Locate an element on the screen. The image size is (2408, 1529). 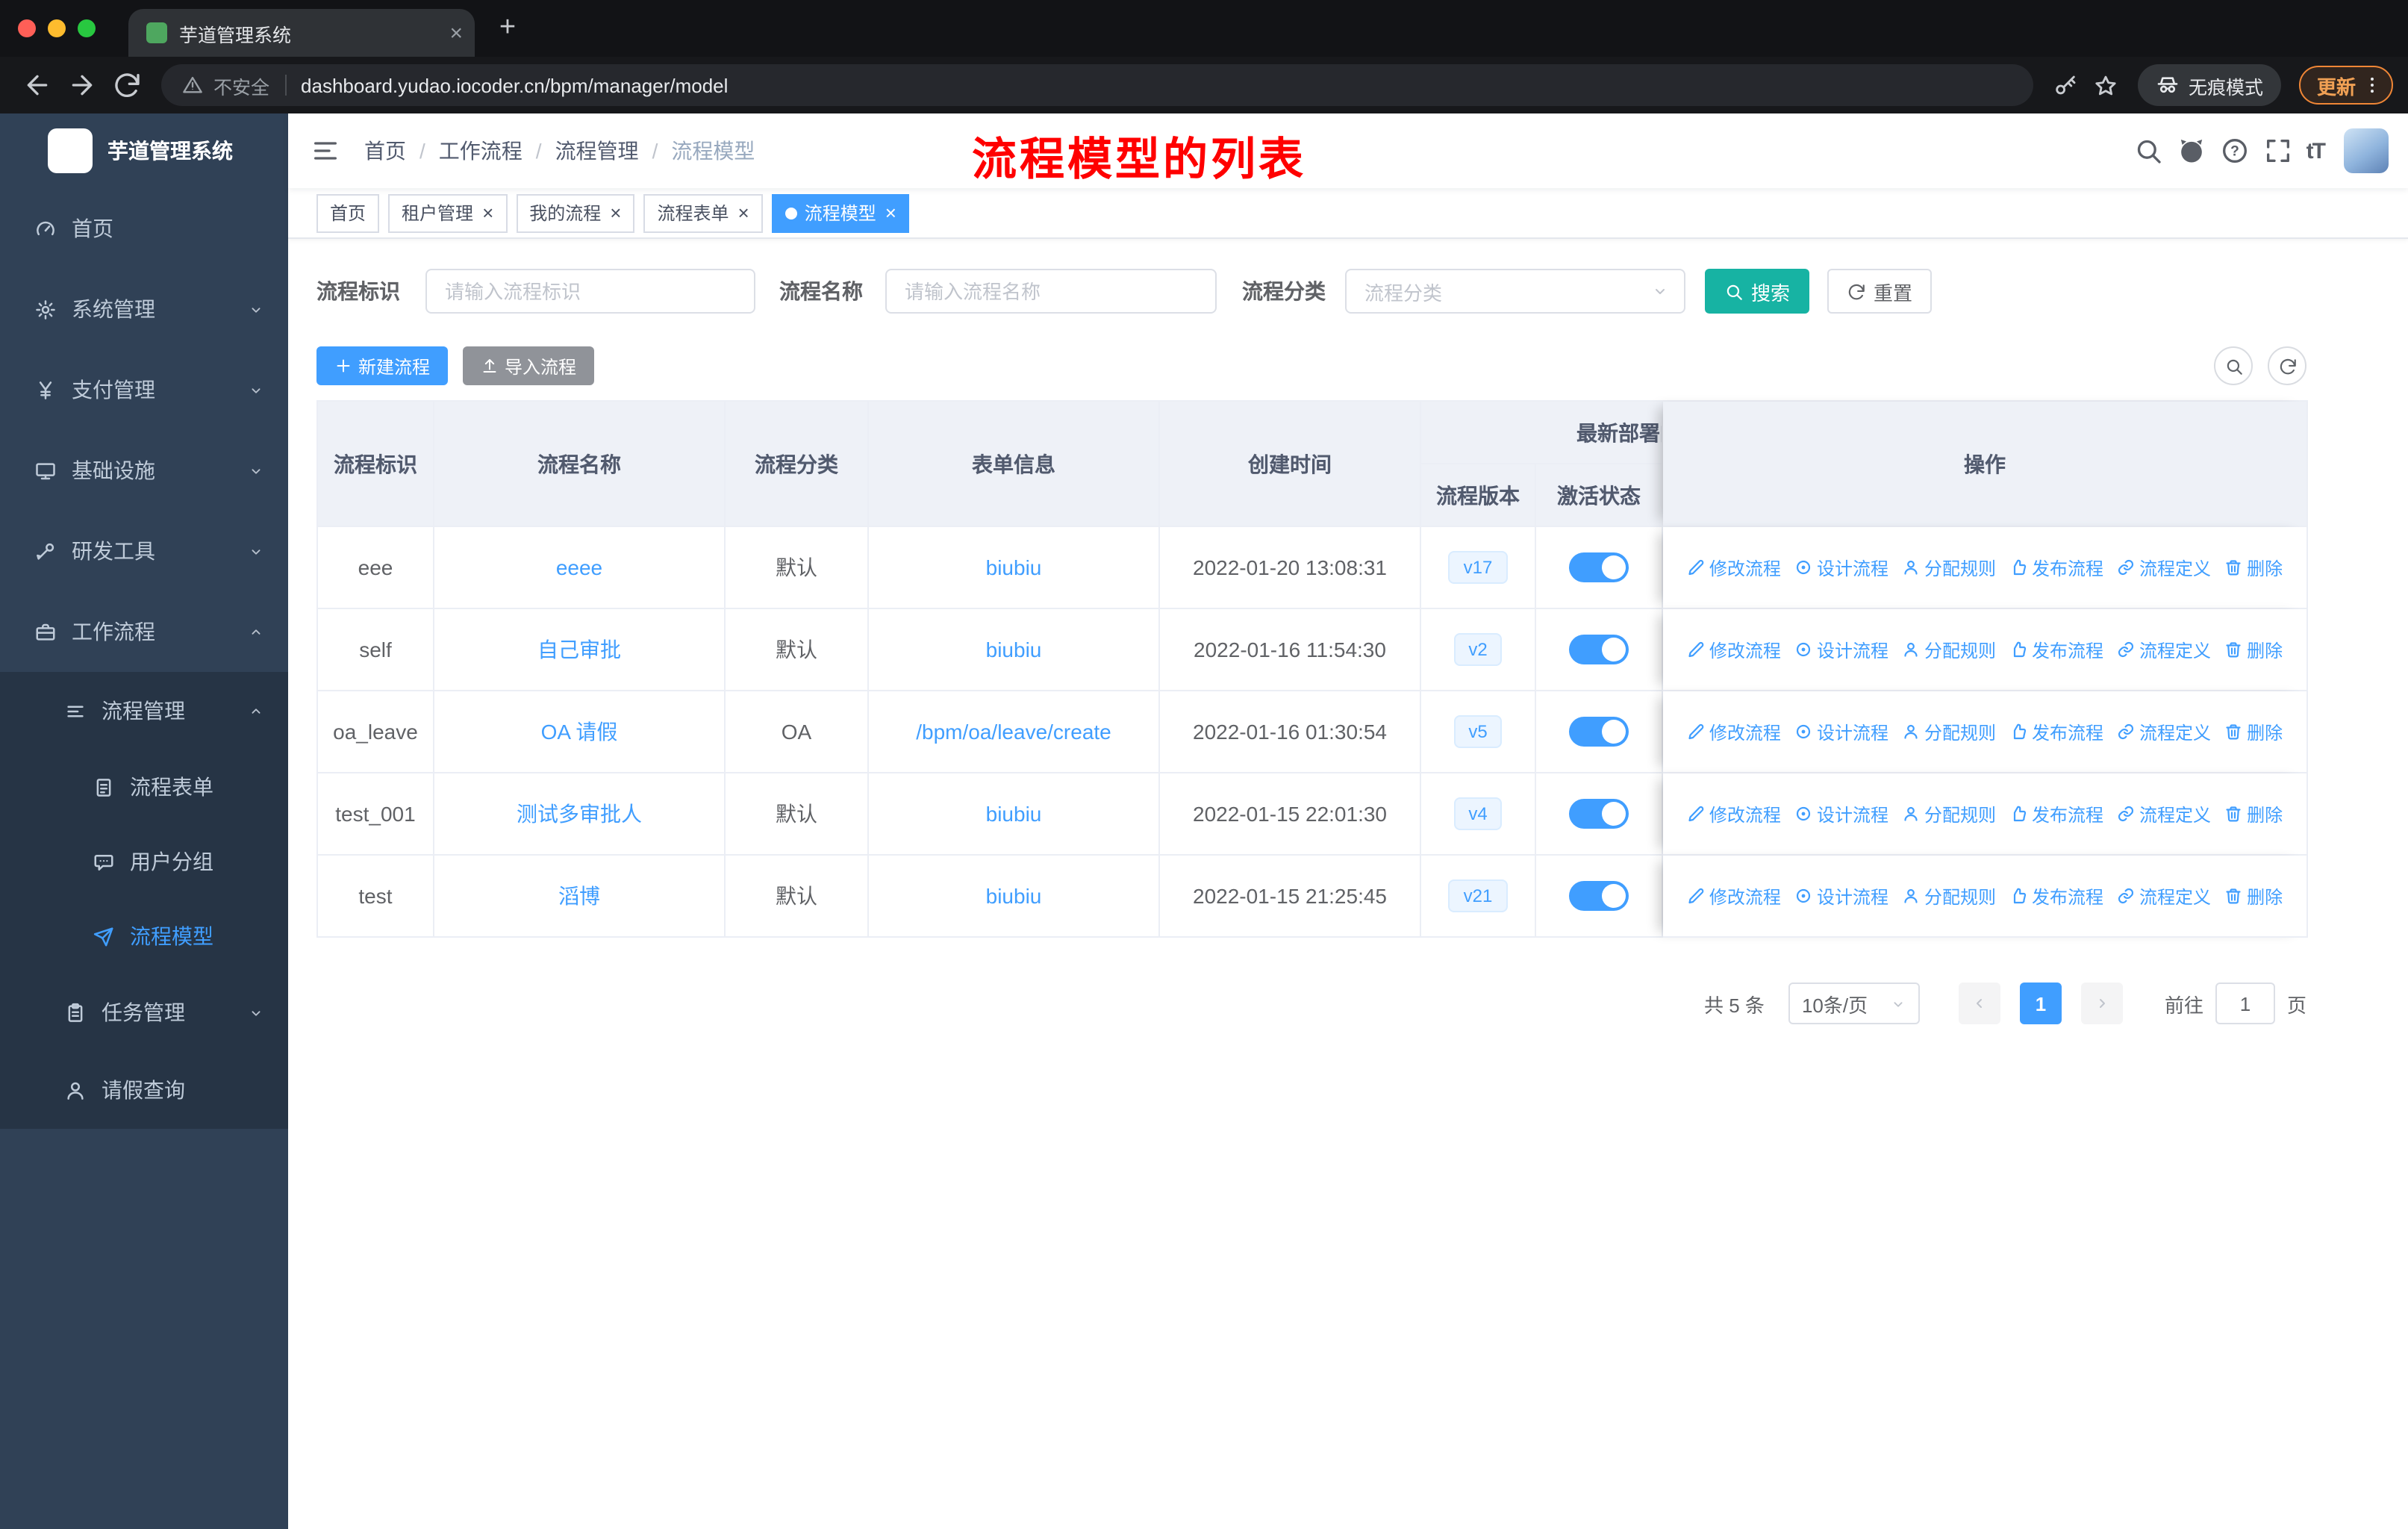
sidebar-item-process-form: 流程表单 is located at coordinates (144, 787).